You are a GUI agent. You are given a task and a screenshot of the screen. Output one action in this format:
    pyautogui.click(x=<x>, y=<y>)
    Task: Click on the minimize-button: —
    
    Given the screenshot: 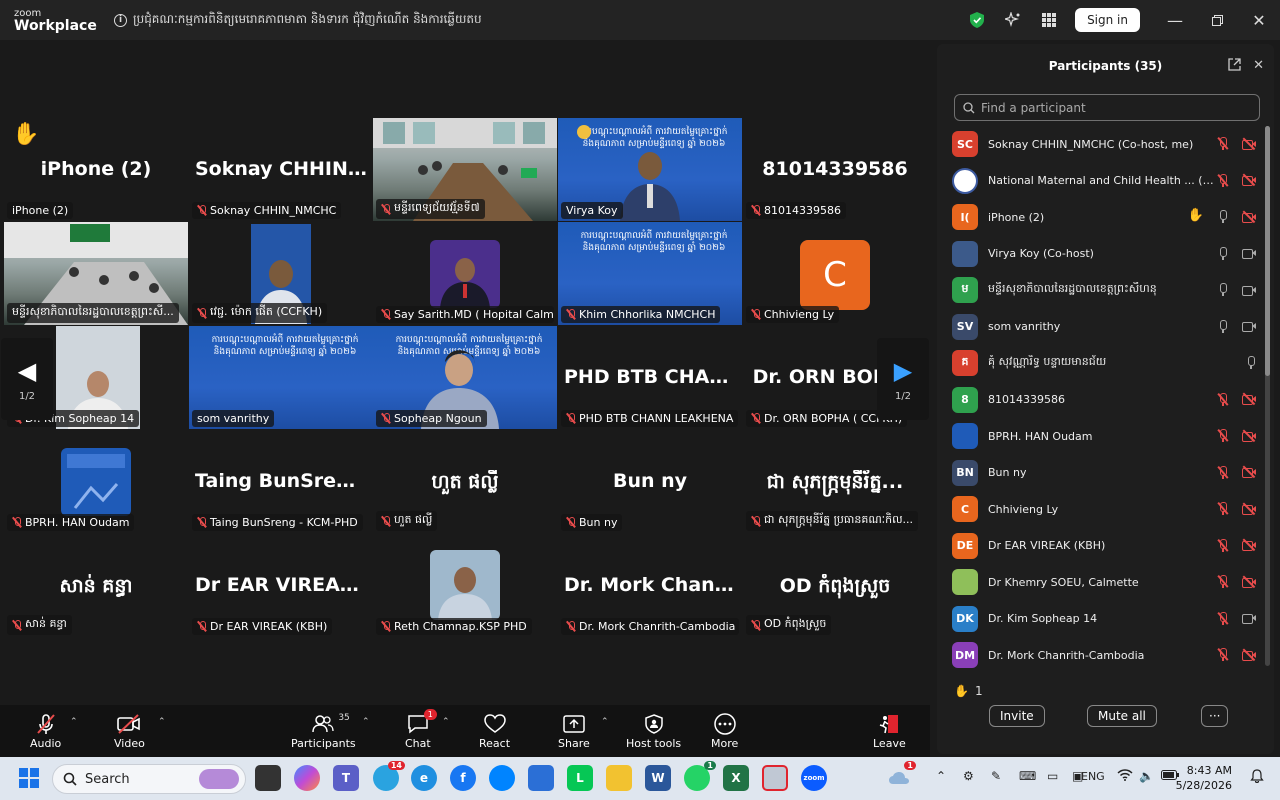 What is the action you would take?
    pyautogui.click(x=1175, y=20)
    